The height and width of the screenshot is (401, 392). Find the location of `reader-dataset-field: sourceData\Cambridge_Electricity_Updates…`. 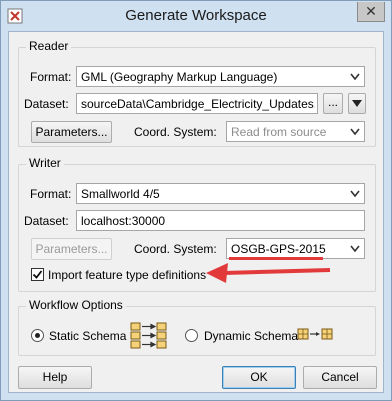

reader-dataset-field: sourceData\Cambridge_Electricity_Updates… is located at coordinates (197, 103).